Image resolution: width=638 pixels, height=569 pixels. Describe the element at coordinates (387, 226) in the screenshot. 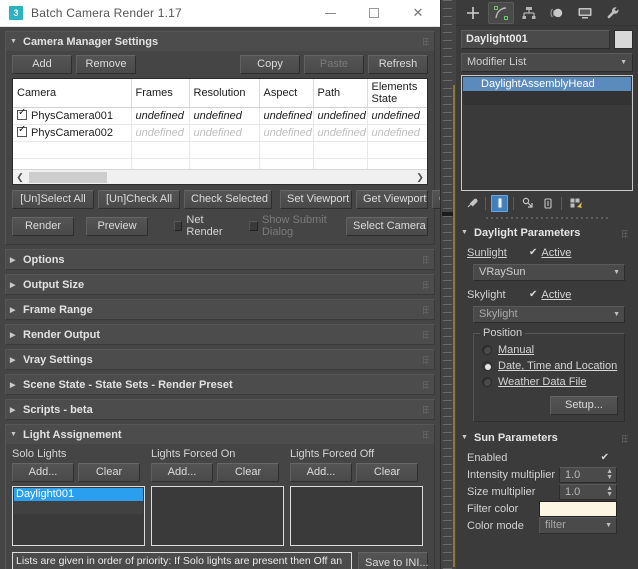

I see `select-camera-button: Select Camera` at that location.